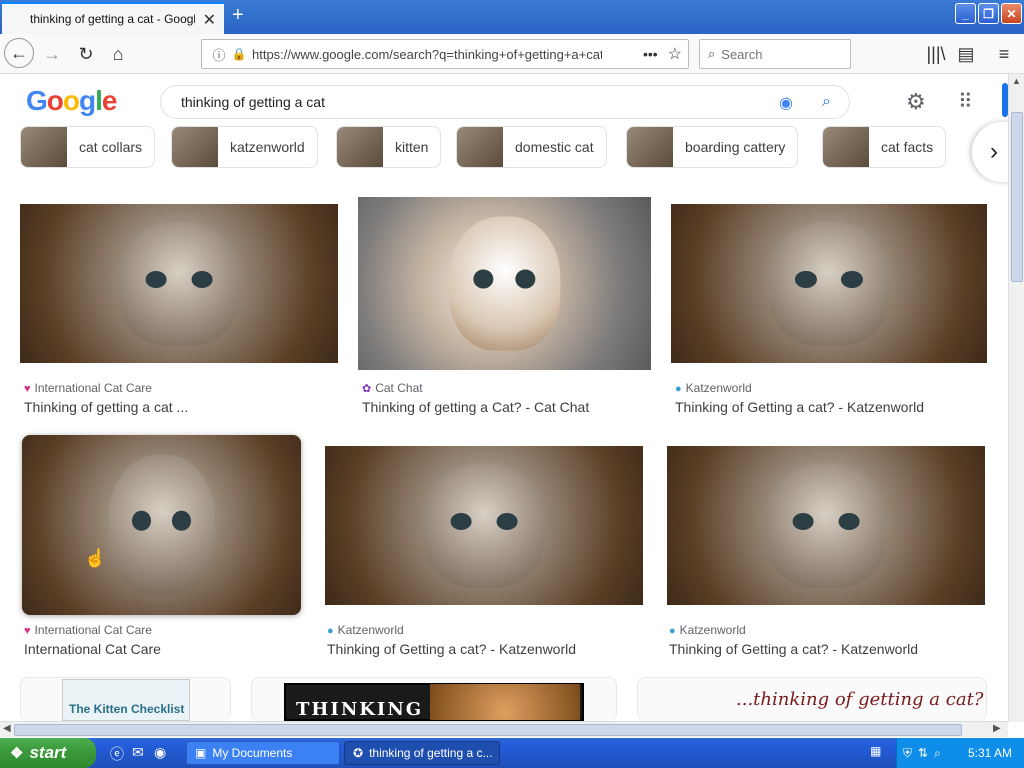  What do you see at coordinates (7, 728) in the screenshot?
I see `scroll-left-icon: ◀` at bounding box center [7, 728].